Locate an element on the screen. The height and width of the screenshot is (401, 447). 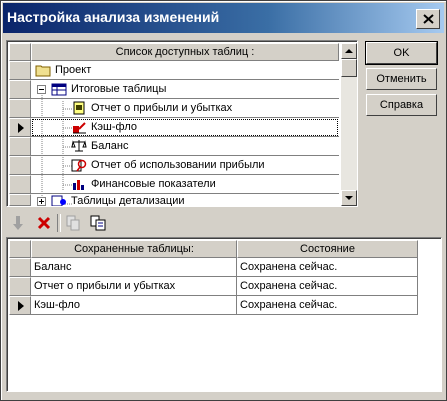
balance-icon is located at coordinates (79, 146).